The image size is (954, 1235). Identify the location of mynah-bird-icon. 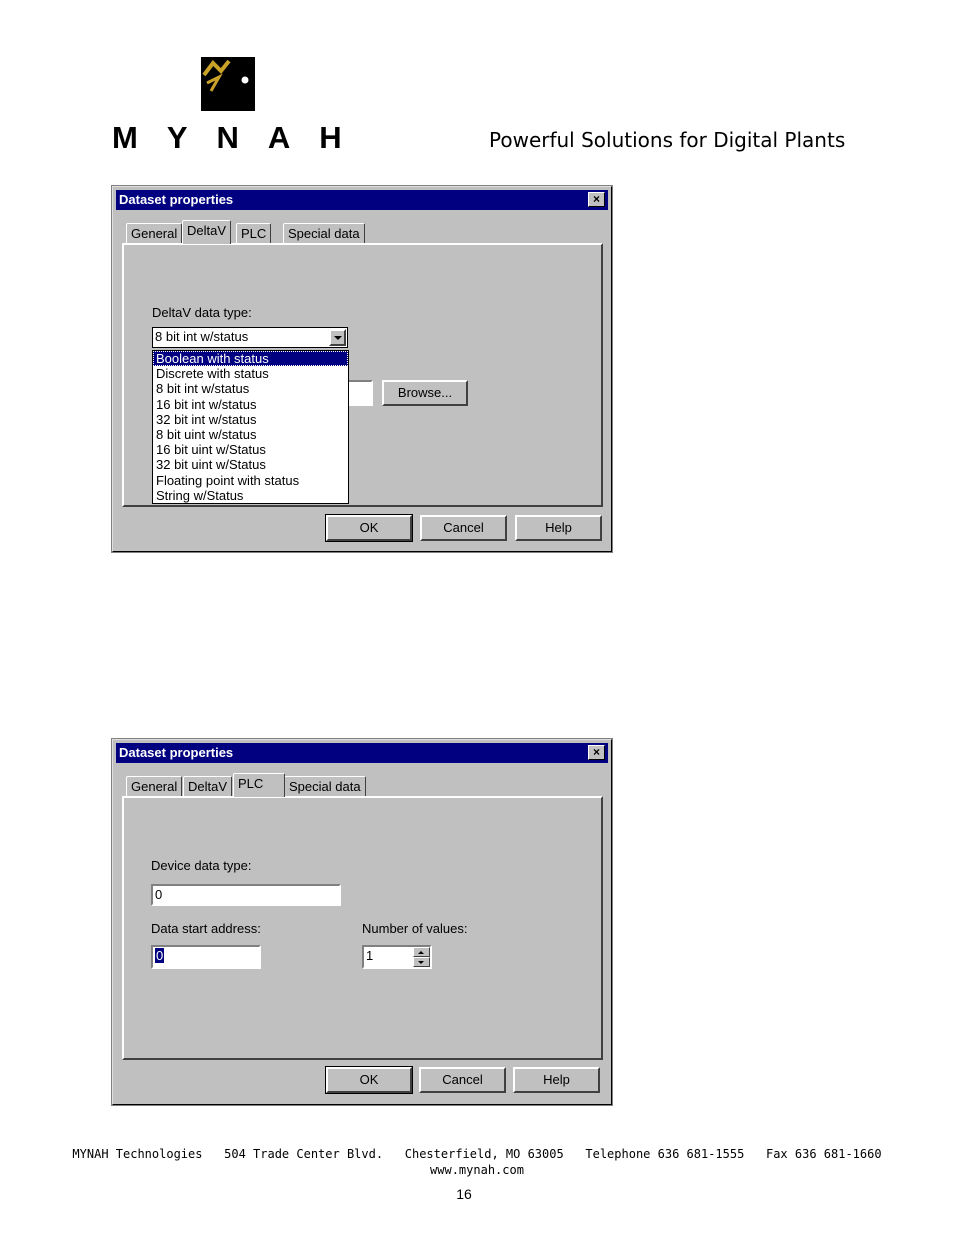
(225, 75).